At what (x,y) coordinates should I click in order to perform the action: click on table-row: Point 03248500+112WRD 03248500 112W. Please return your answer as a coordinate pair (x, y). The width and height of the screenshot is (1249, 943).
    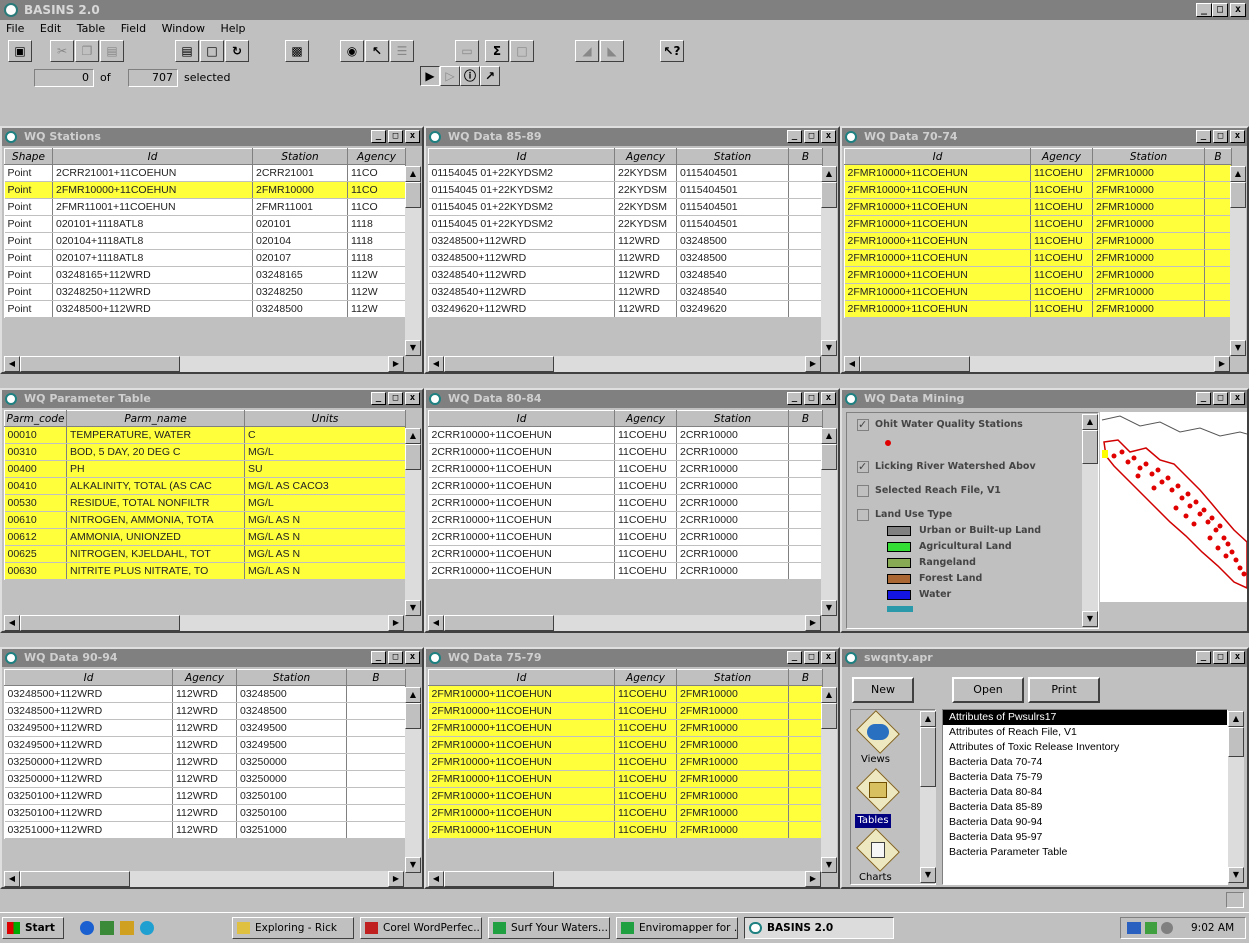
    Looking at the image, I should click on (205, 309).